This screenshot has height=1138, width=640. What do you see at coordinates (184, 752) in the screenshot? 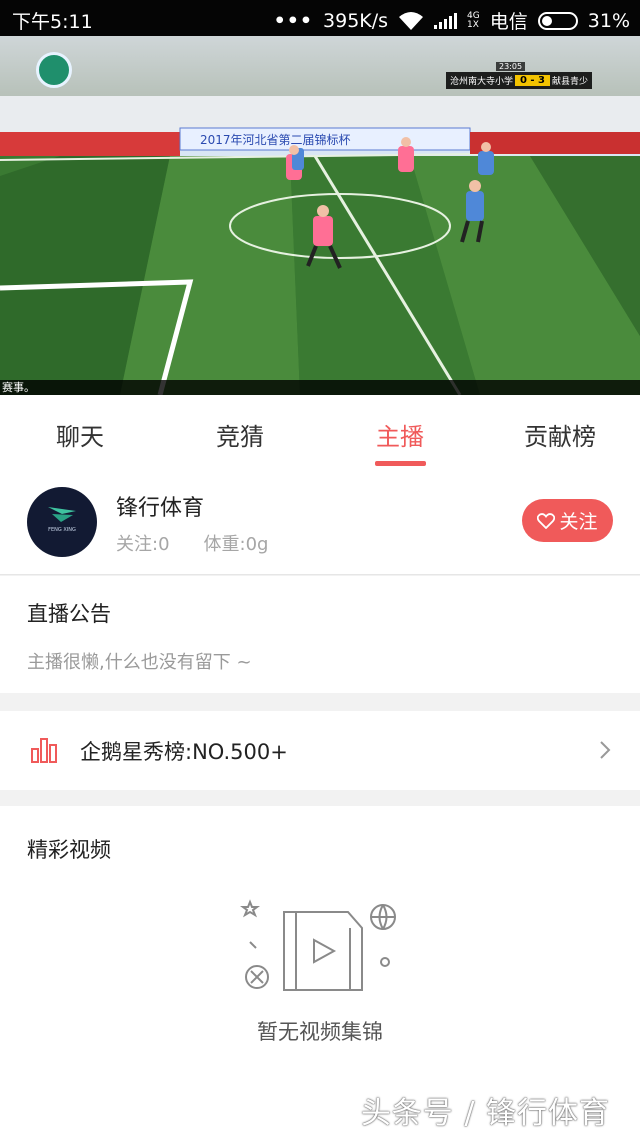
I see `rank-label: 企鹅星秀榜:NO.500+` at bounding box center [184, 752].